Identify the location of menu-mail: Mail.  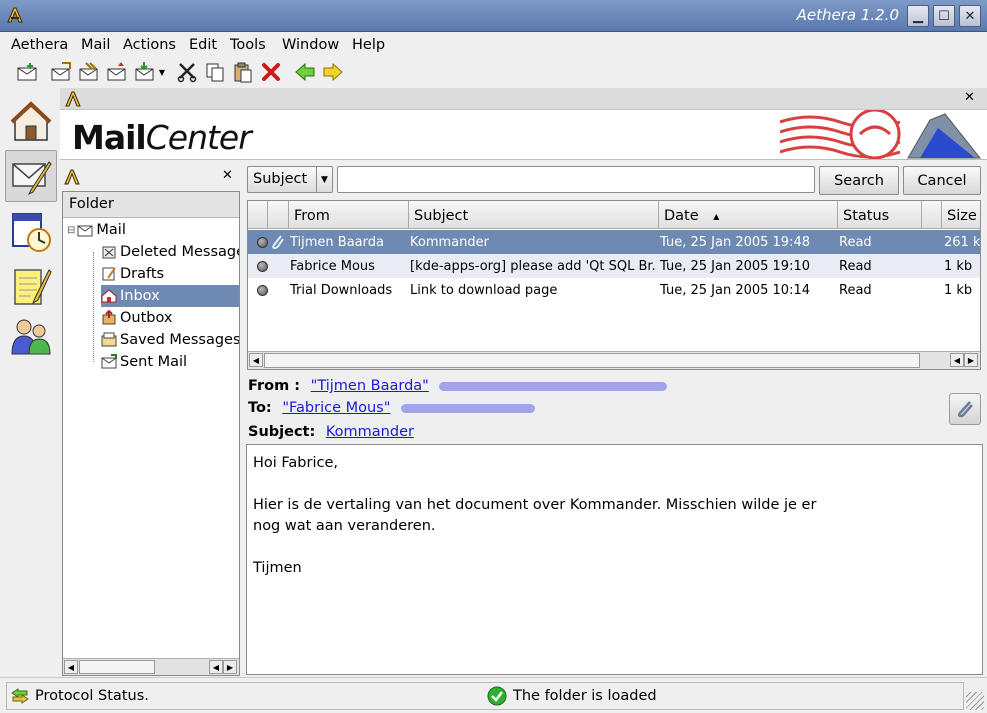
(95, 45).